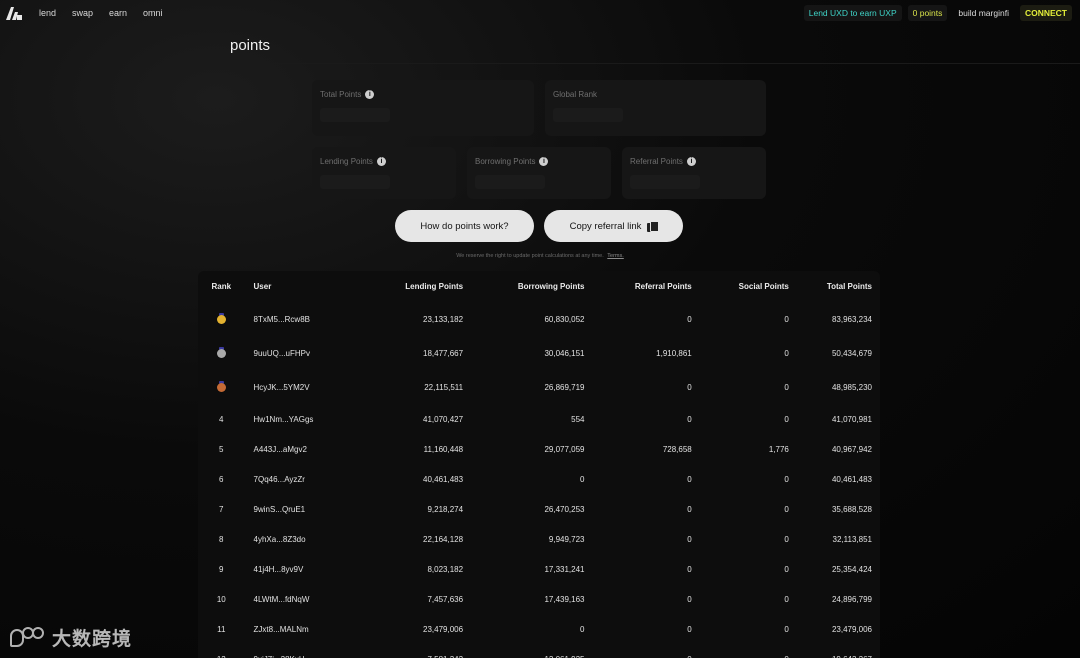 The image size is (1080, 658). Describe the element at coordinates (834, 286) in the screenshot. I see `column-header-total-points: Total Points` at that location.